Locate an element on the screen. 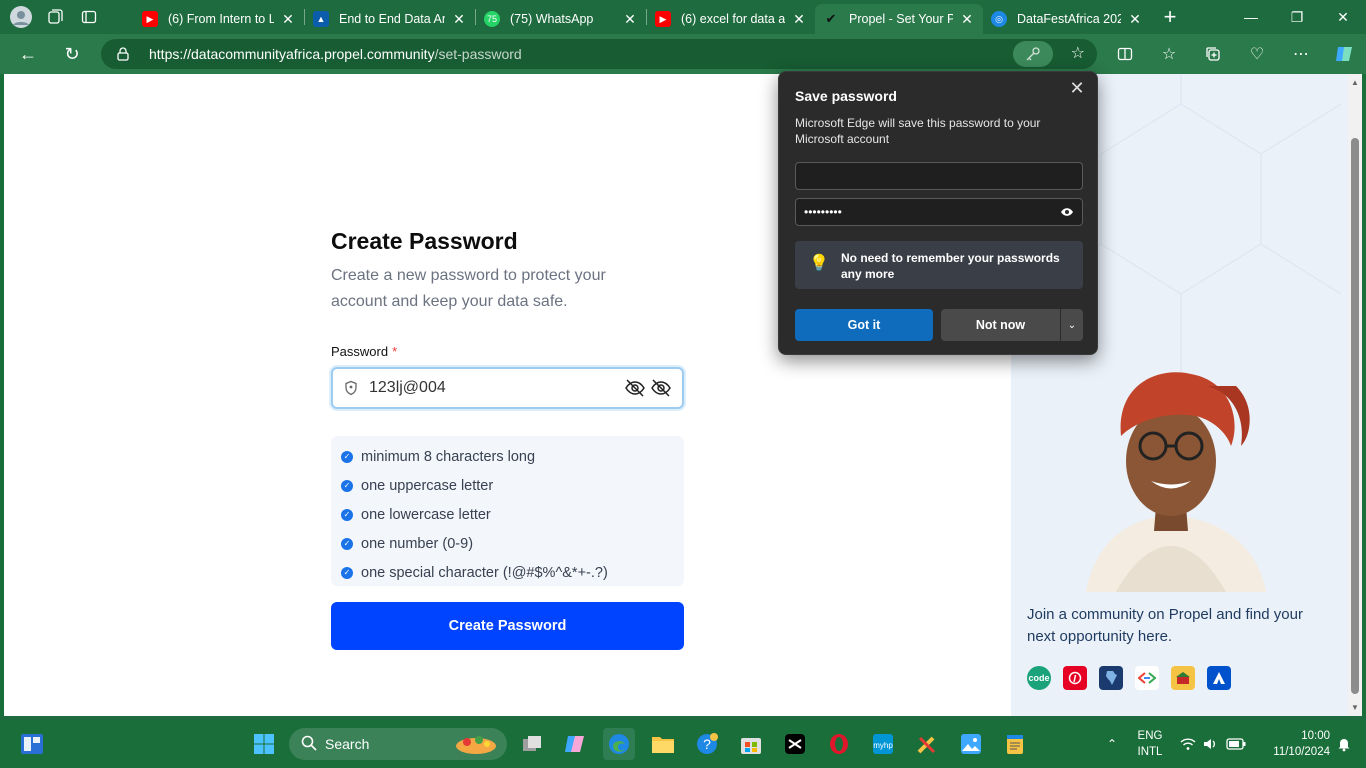 The image size is (1366, 768). got-it-button: Got it is located at coordinates (864, 325).